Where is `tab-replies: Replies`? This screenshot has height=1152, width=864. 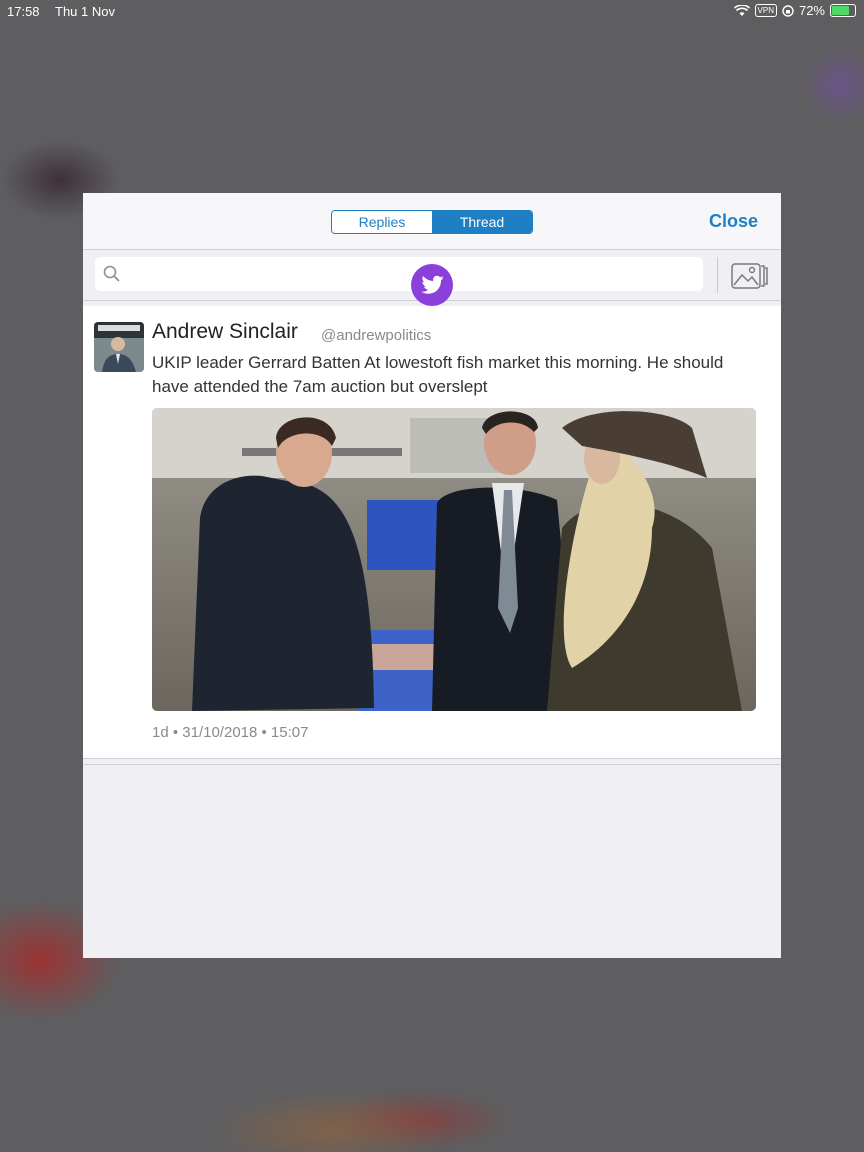 tab-replies: Replies is located at coordinates (382, 222).